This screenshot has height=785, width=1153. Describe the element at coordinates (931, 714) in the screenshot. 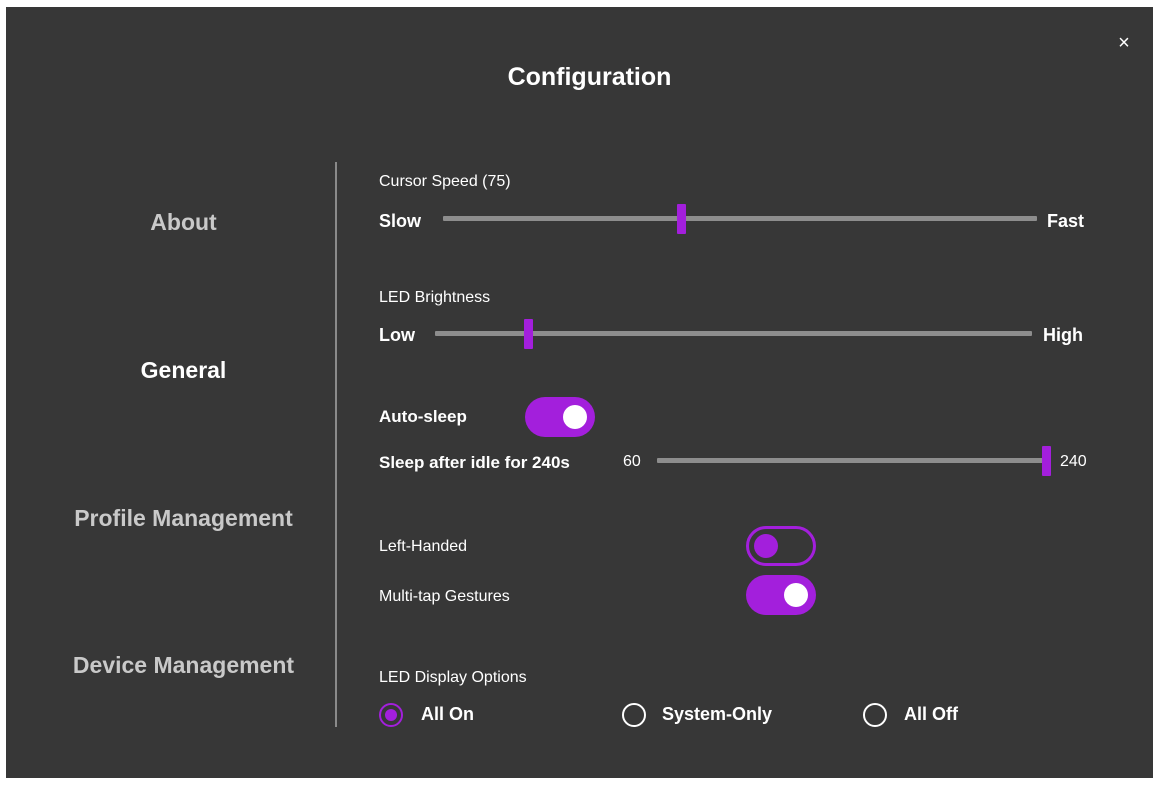

I see `radio-all-off-label: All Off` at that location.